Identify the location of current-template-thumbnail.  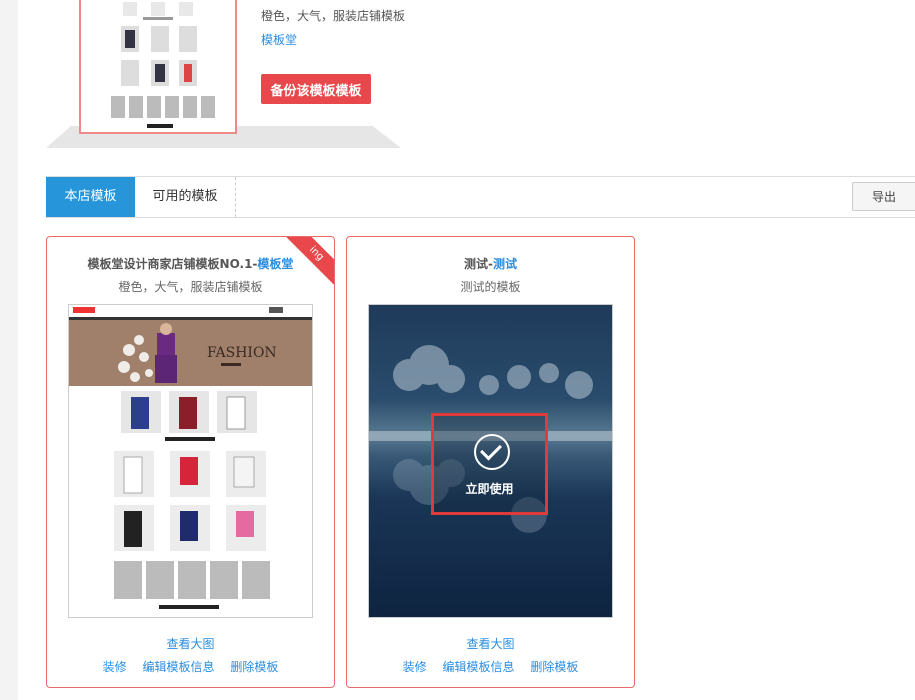
(158, 67).